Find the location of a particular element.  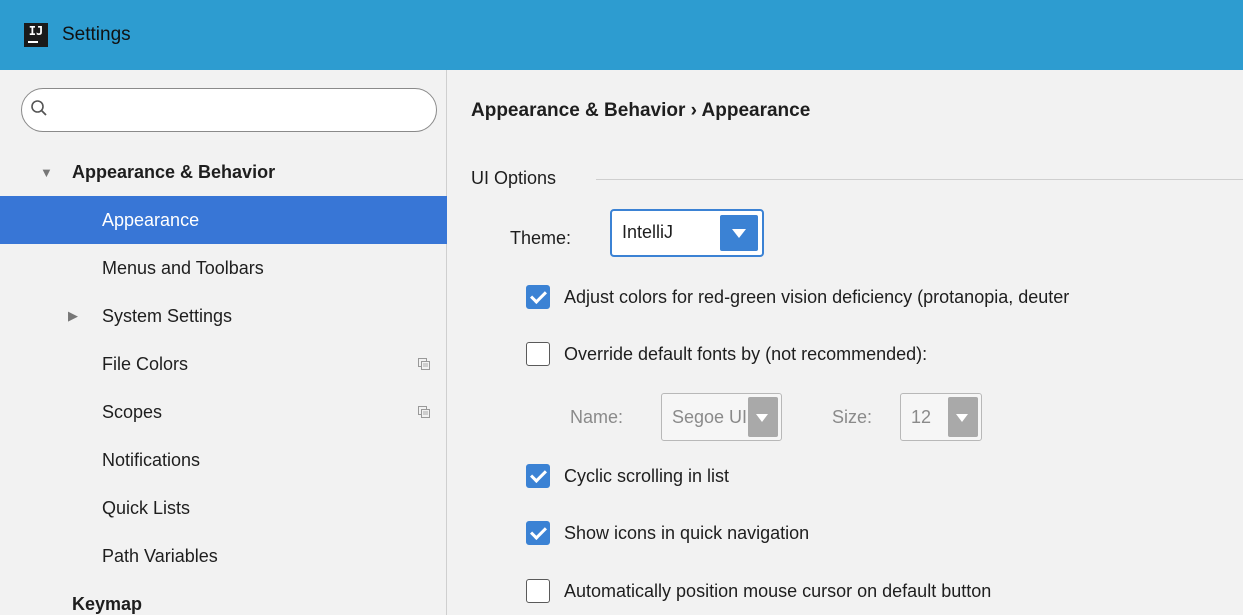

tree-item-menus-and-toolbars: Menus and Toolbars is located at coordinates (223, 268).